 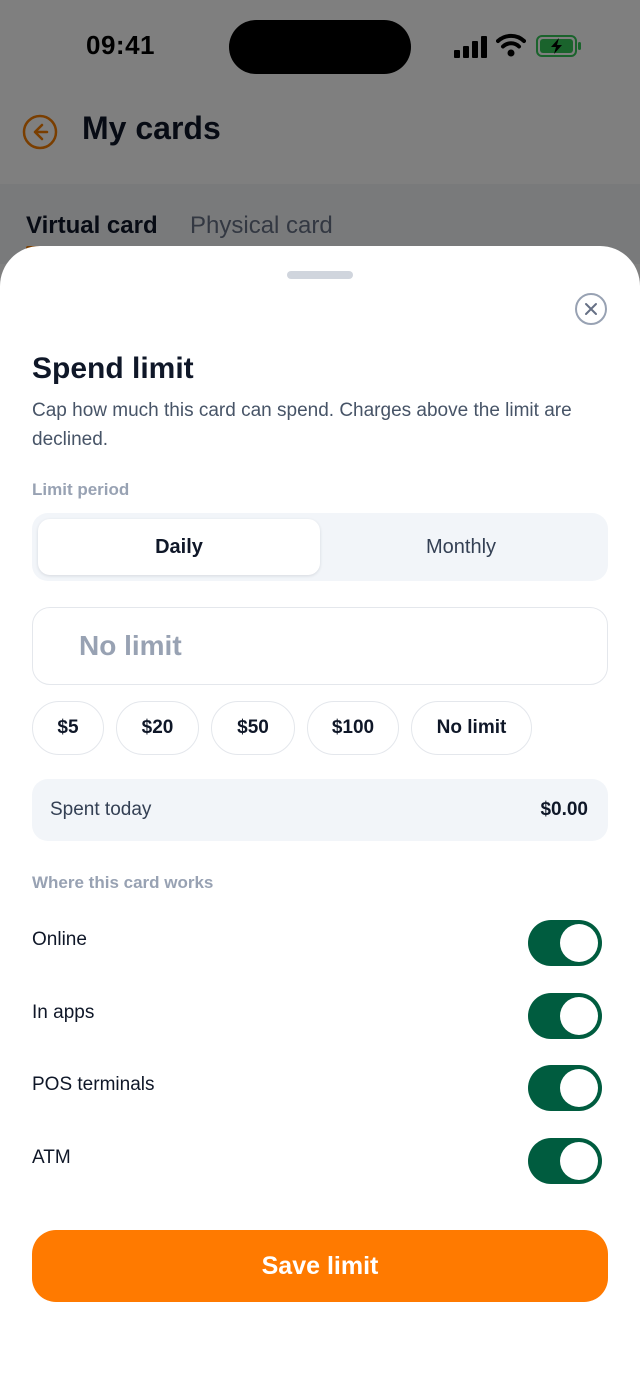 I want to click on period-option-monthly: Monthly, so click(x=461, y=547).